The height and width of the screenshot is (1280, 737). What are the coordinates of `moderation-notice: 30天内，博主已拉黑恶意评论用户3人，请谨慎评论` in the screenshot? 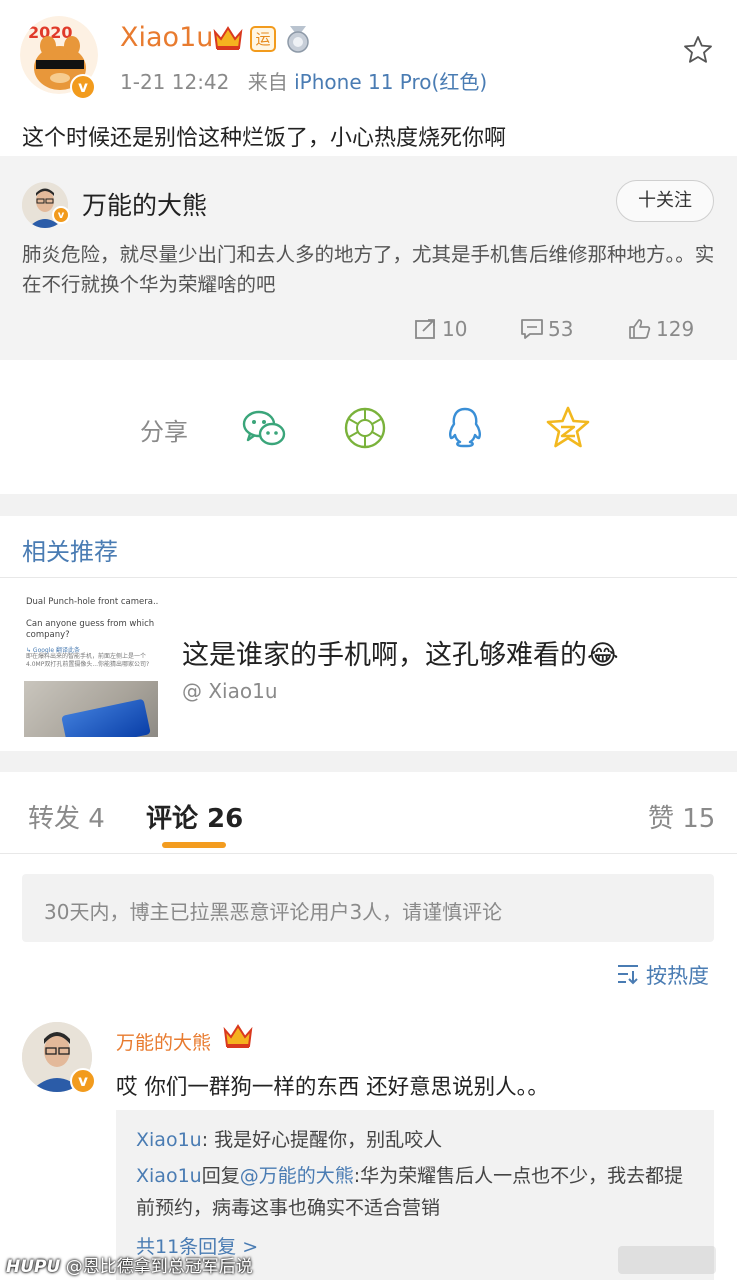 It's located at (368, 908).